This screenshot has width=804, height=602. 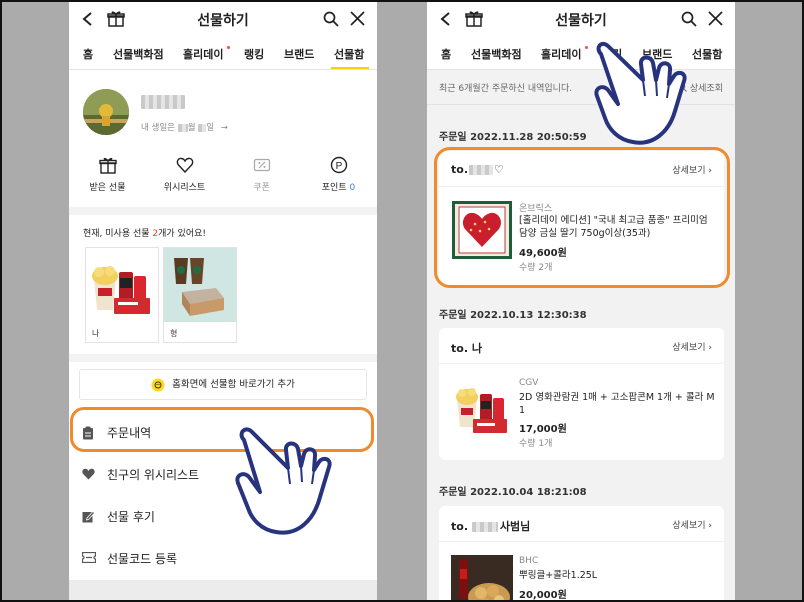 I want to click on product-price: 49,600원, so click(x=543, y=253).